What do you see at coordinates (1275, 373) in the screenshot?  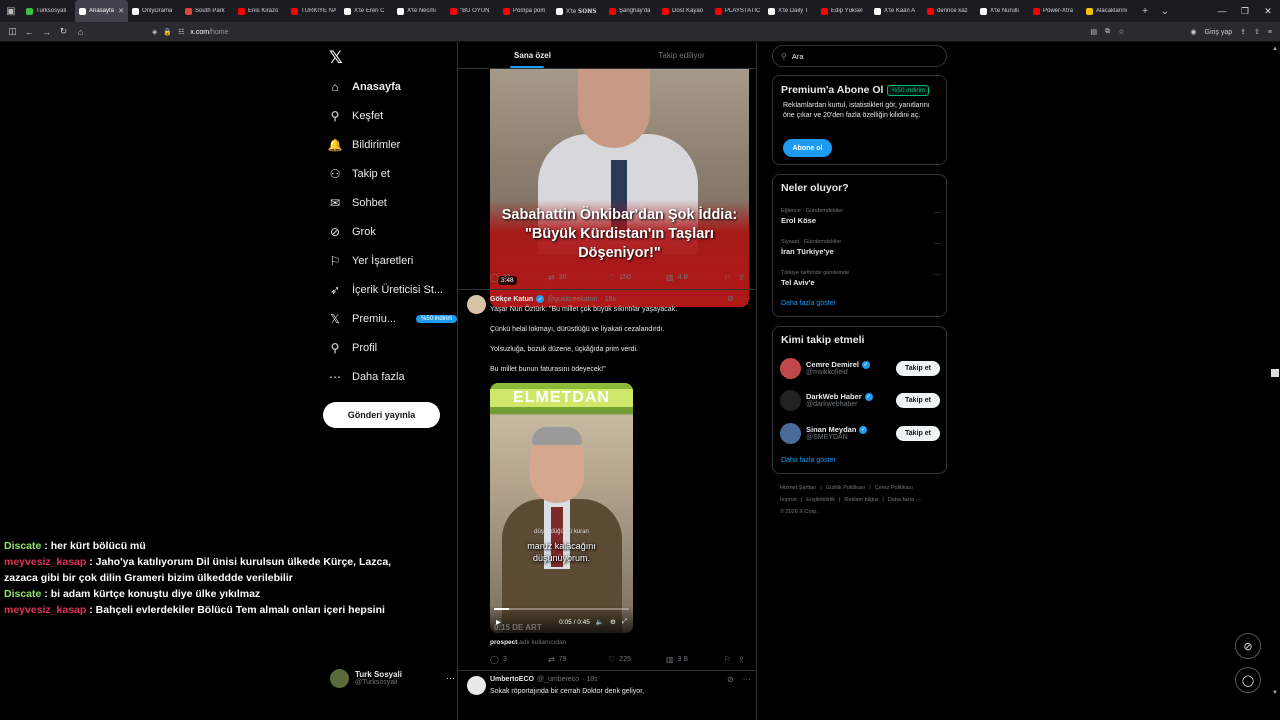 I see `scrollbar-thumb` at bounding box center [1275, 373].